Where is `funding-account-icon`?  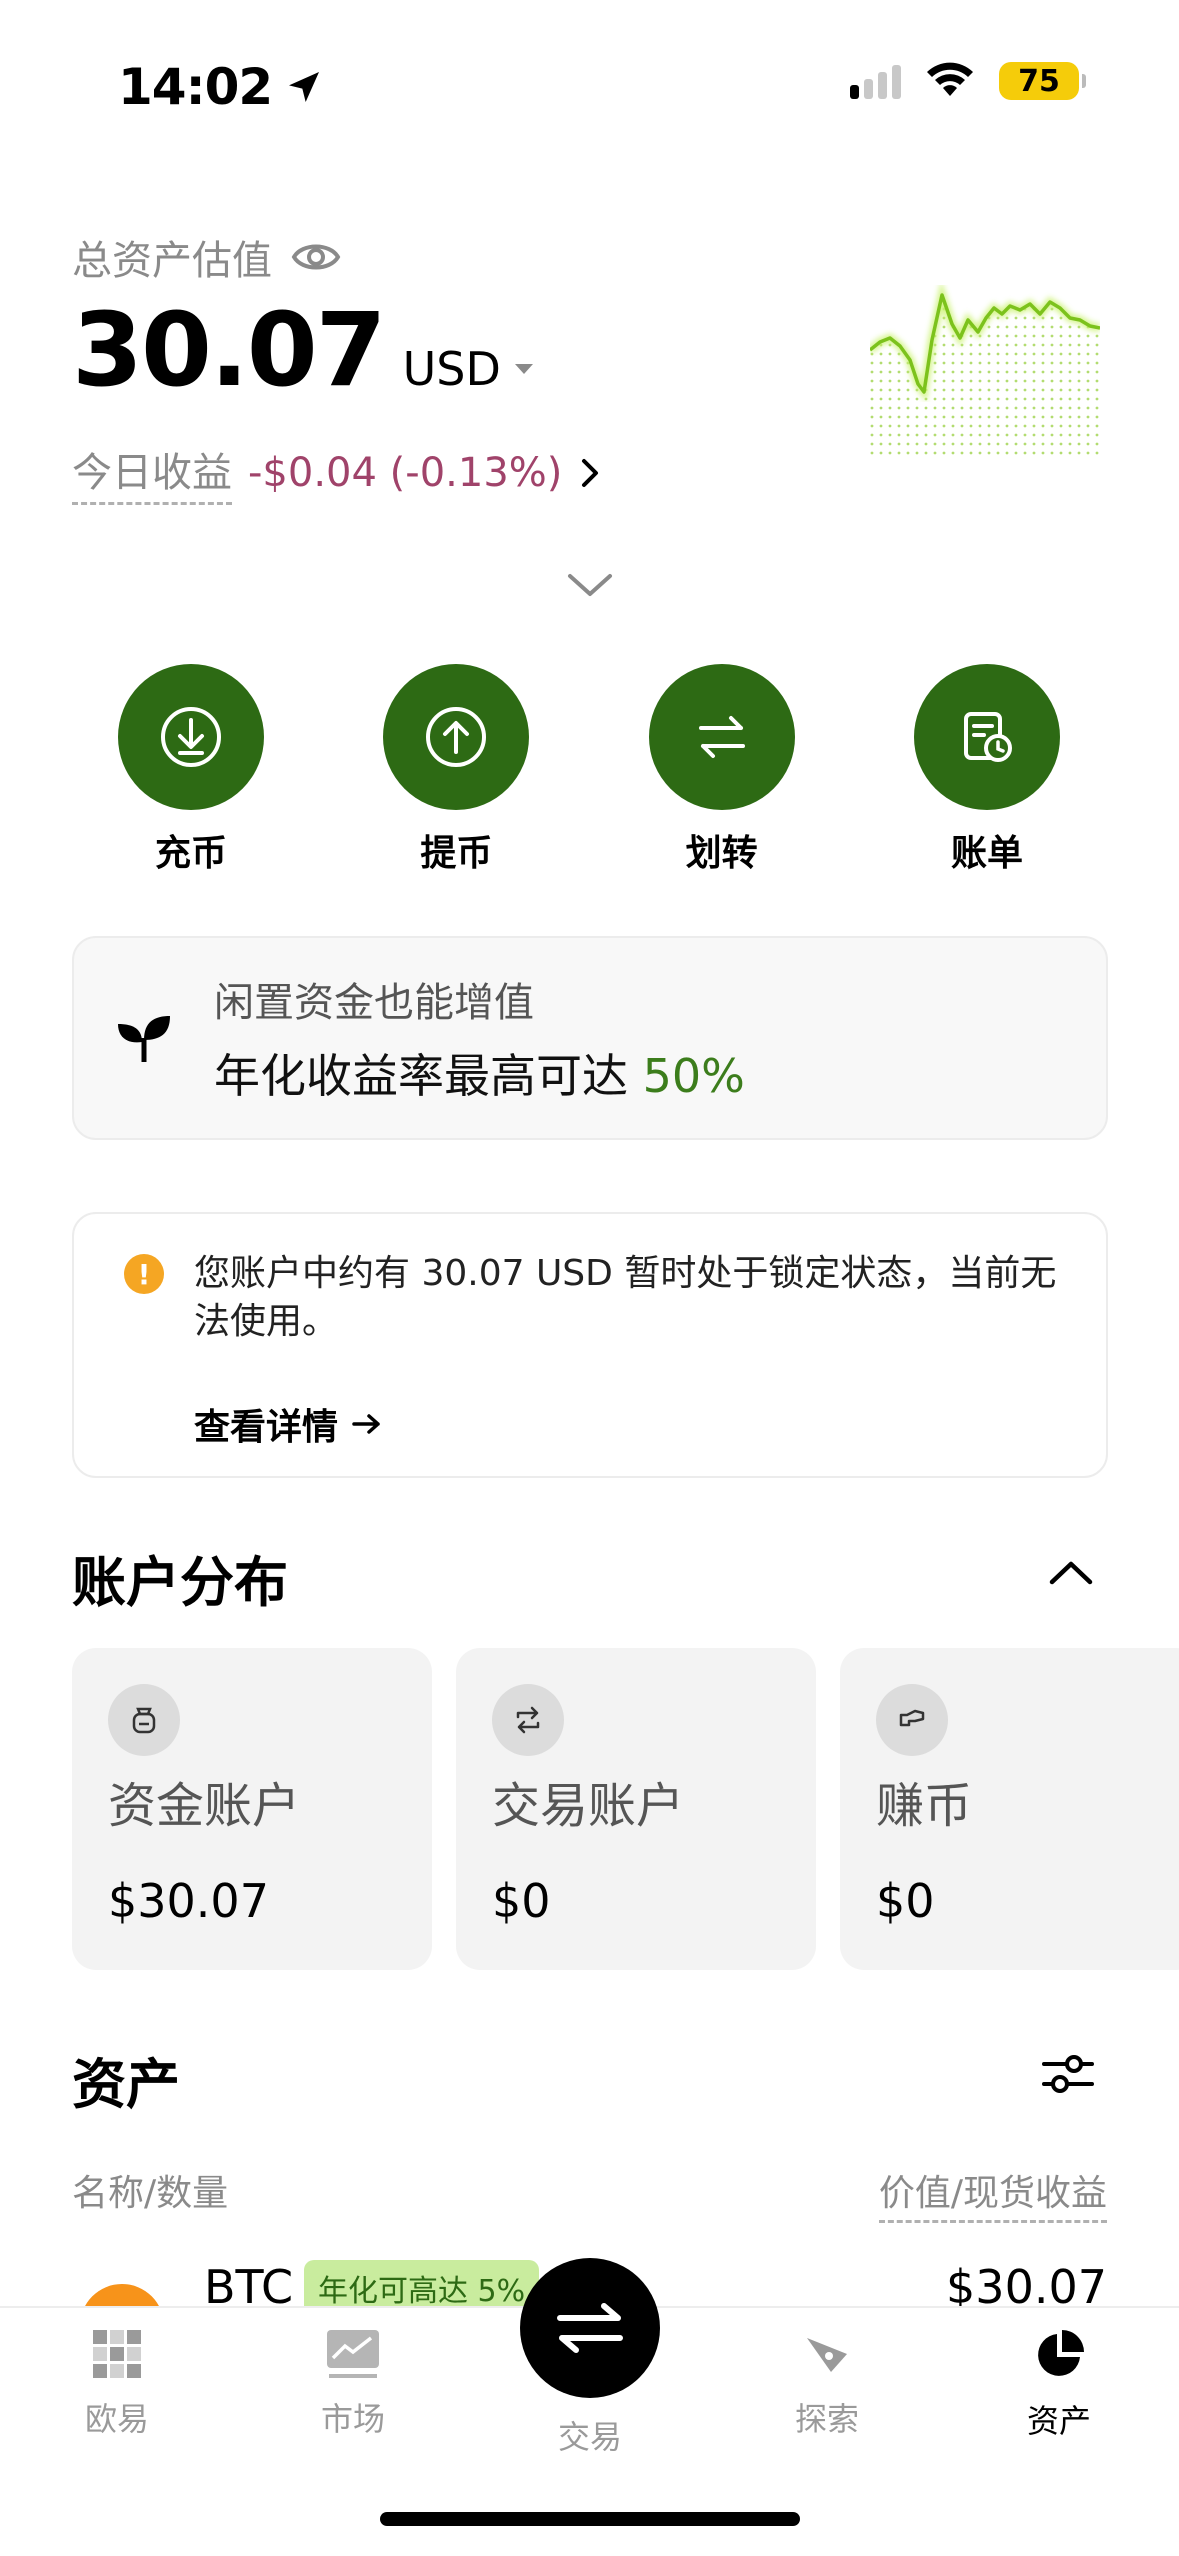
funding-account-icon is located at coordinates (144, 1720).